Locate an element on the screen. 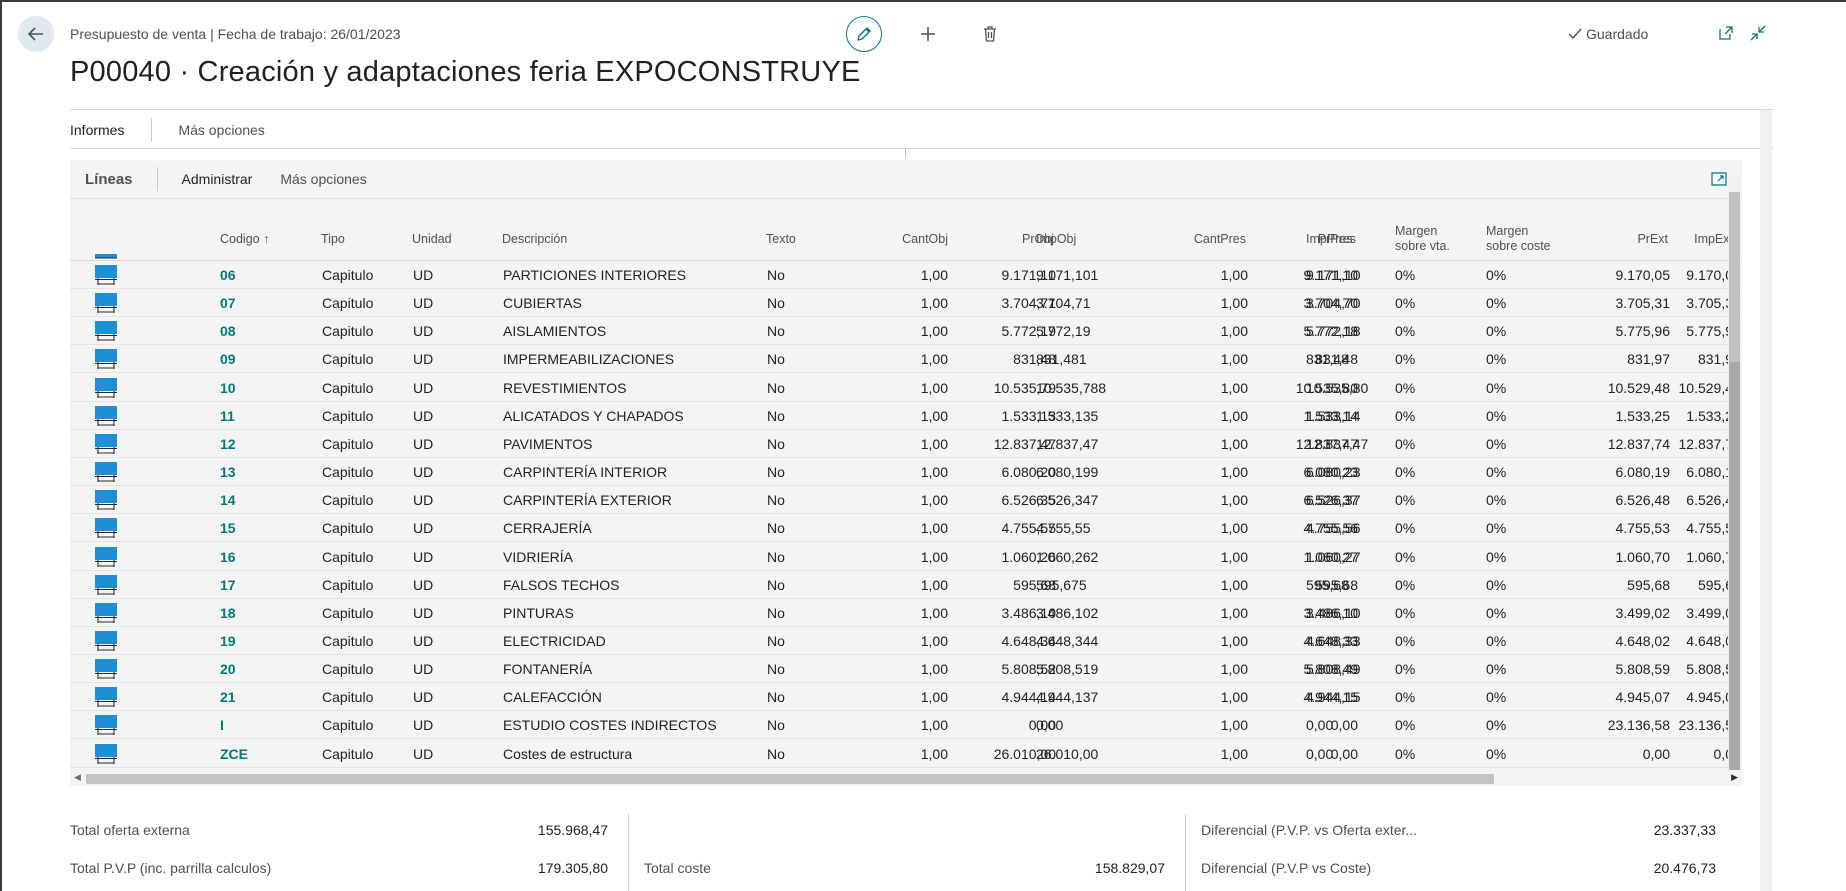 This screenshot has width=1846, height=891. cell-code: 20 is located at coordinates (255, 669).